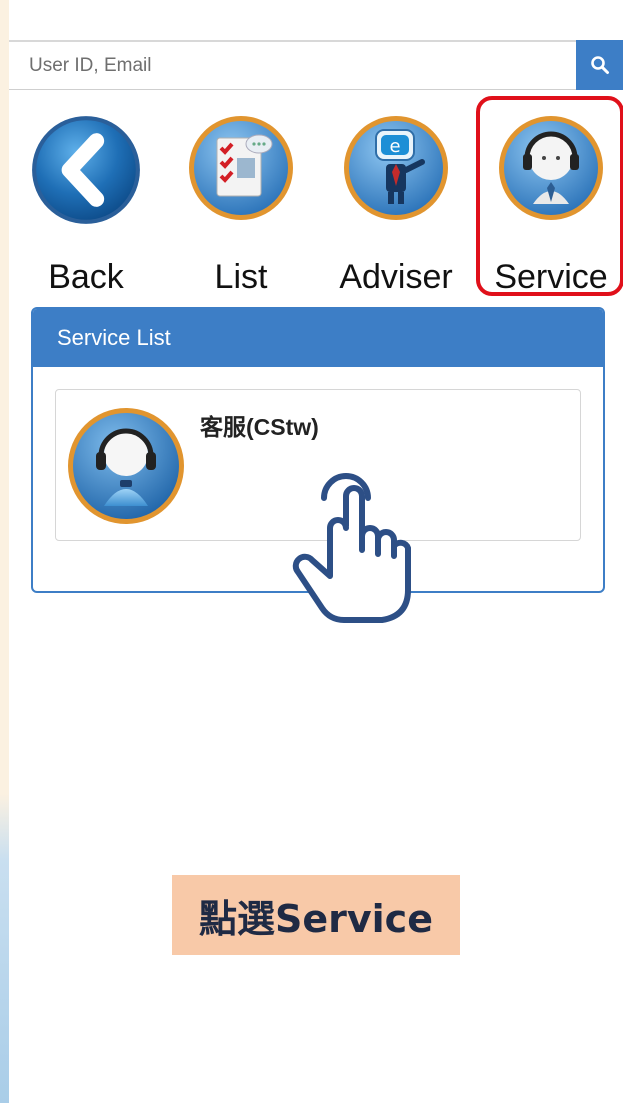  Describe the element at coordinates (351, 548) in the screenshot. I see `tap-hand-icon` at that location.